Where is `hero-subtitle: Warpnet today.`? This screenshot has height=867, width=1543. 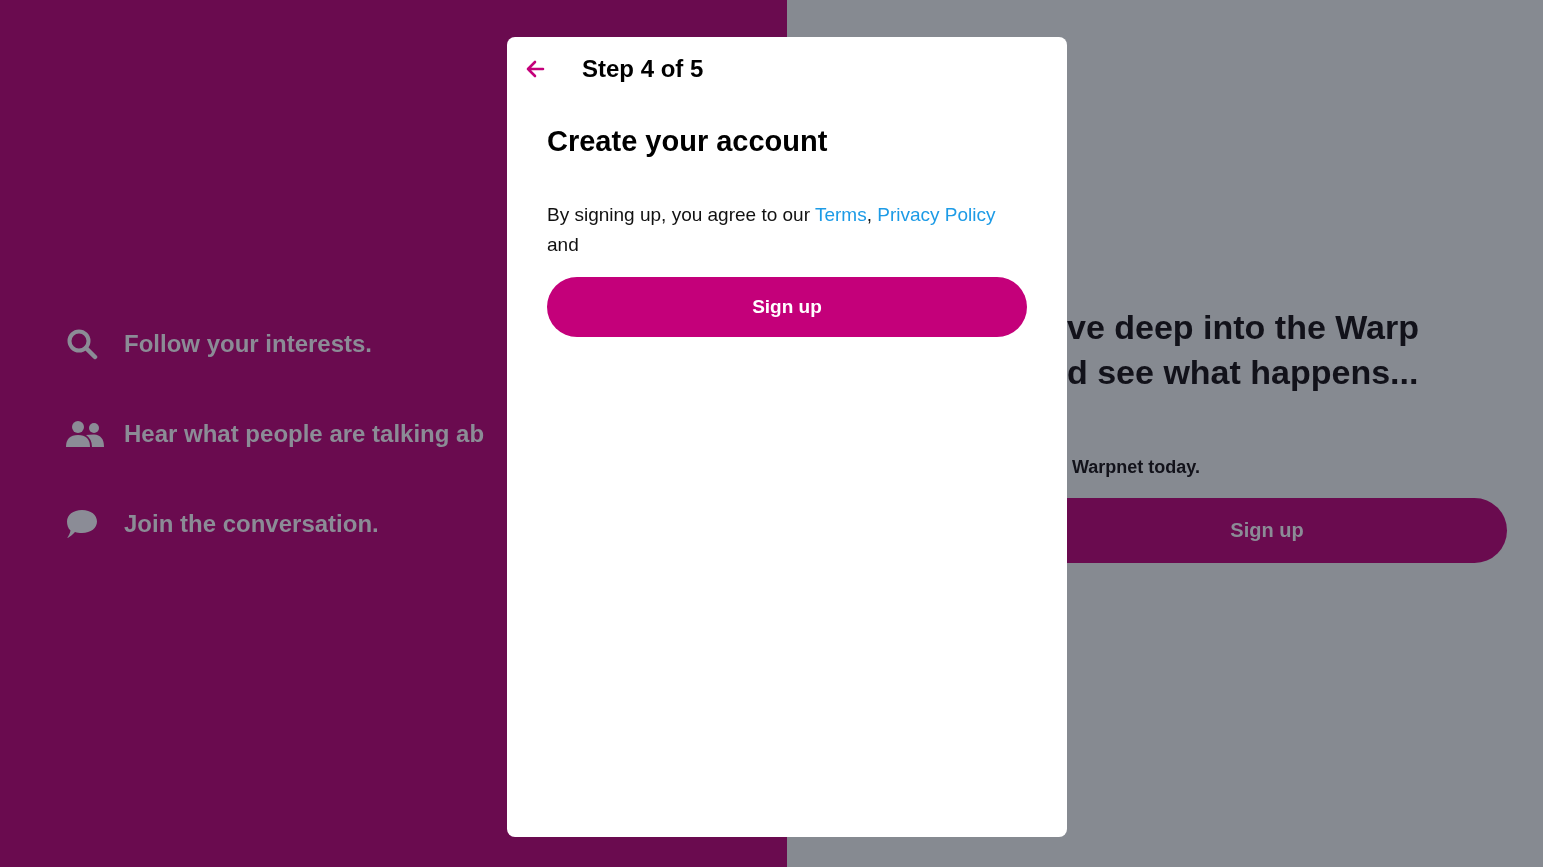
hero-subtitle: Warpnet today. is located at coordinates (1136, 467).